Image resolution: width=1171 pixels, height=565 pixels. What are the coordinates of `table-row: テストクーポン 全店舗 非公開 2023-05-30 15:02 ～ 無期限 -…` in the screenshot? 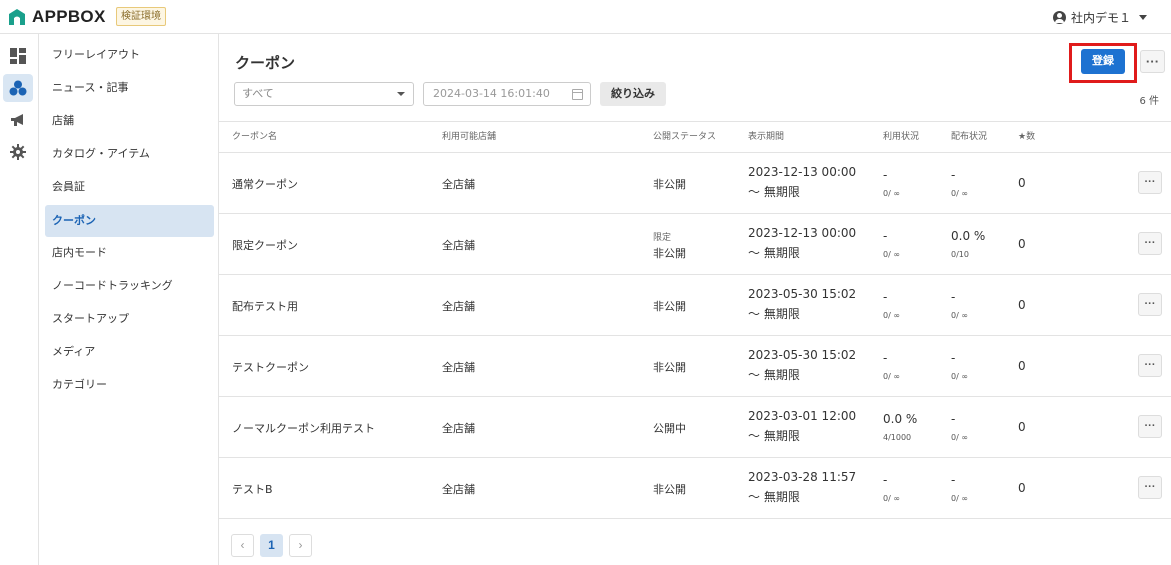 It's located at (695, 366).